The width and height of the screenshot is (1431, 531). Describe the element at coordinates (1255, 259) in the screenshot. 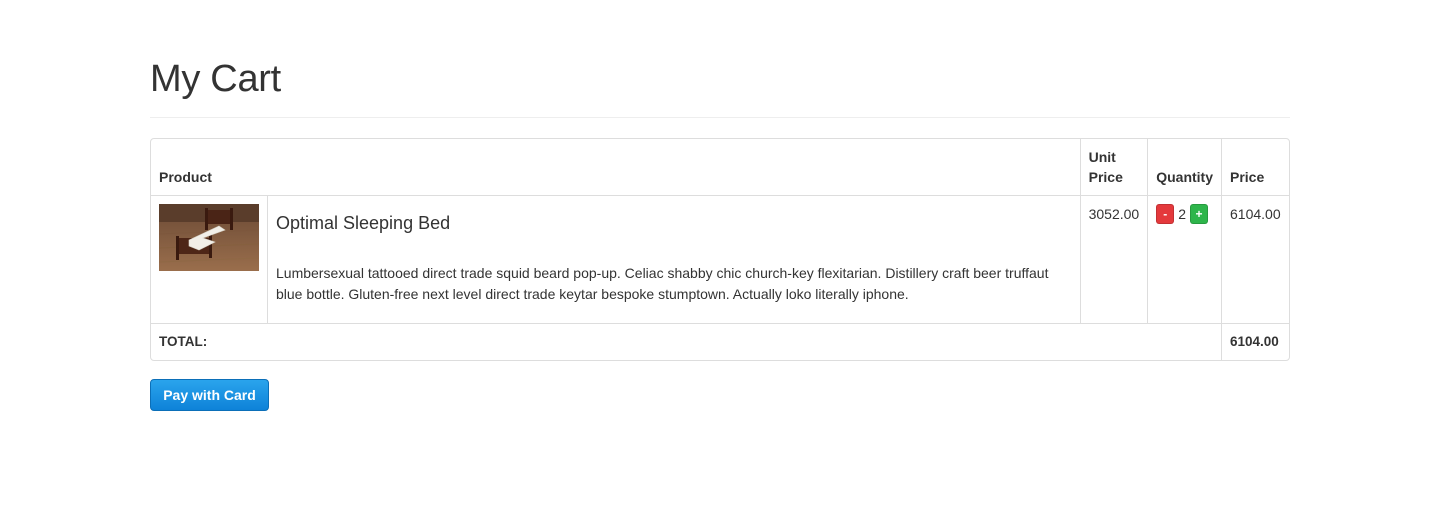

I see `line-price-cell: 6104.00` at that location.